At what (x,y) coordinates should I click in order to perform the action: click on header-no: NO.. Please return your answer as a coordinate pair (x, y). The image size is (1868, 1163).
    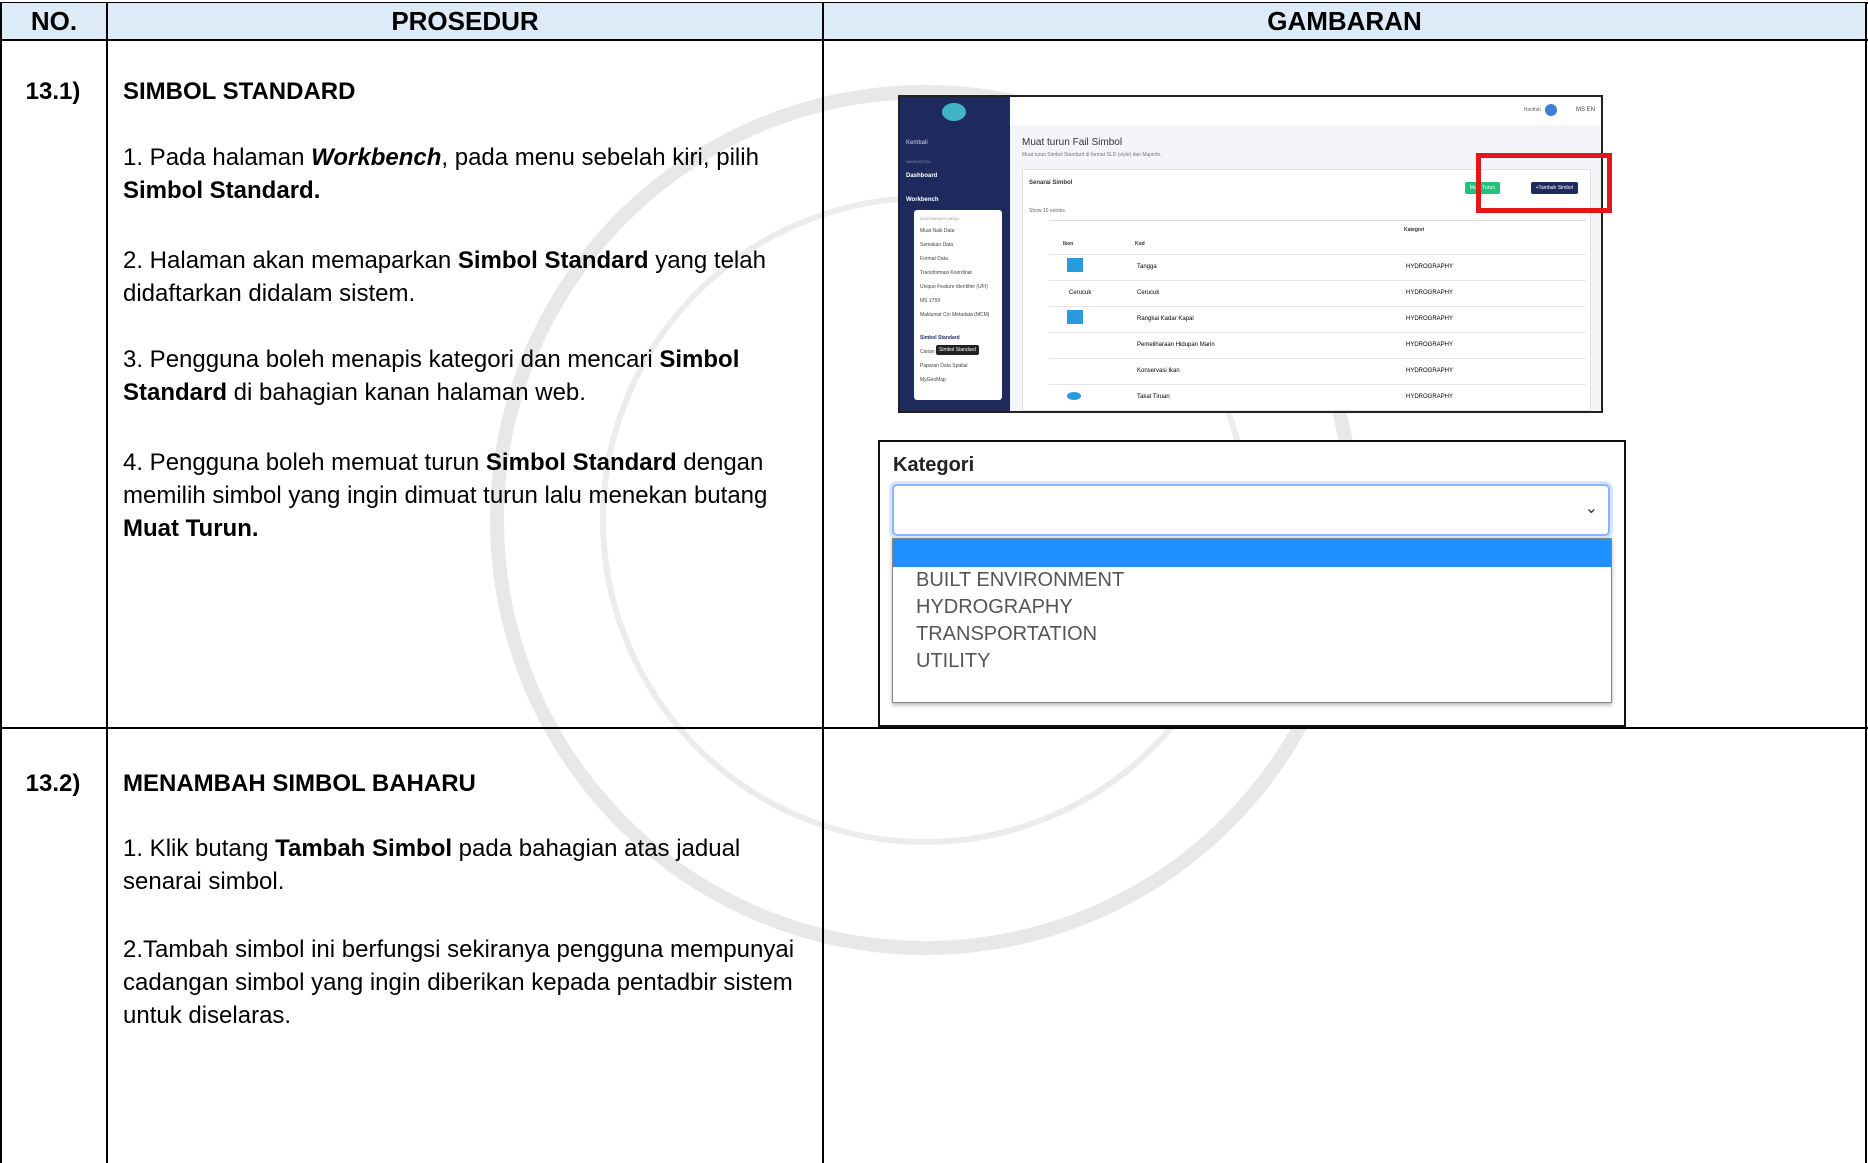
    Looking at the image, I should click on (54, 21).